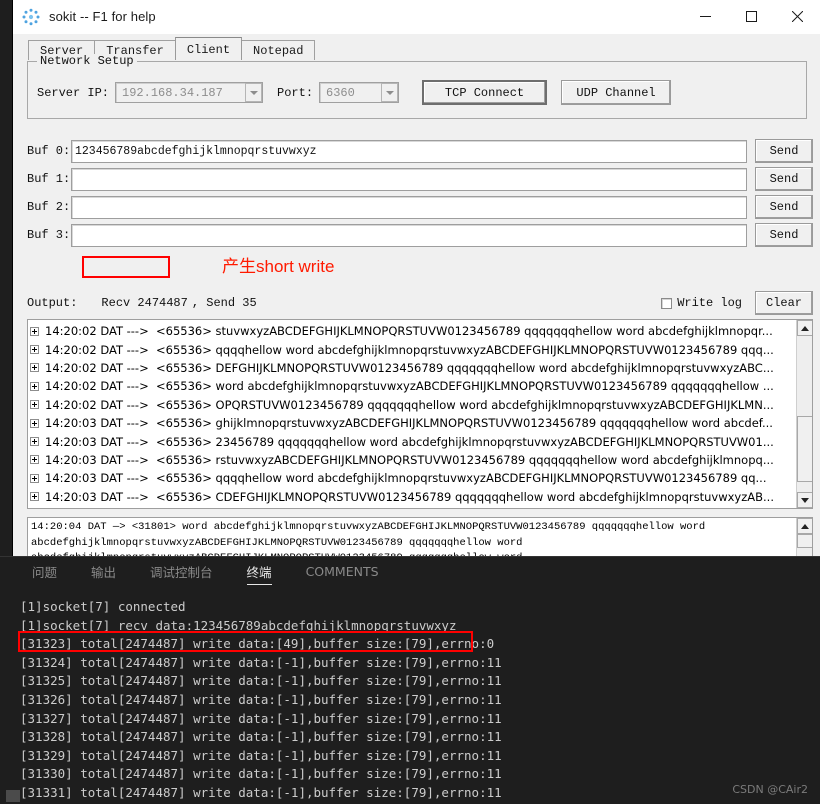  I want to click on write-log-checkbox, so click(667, 303).